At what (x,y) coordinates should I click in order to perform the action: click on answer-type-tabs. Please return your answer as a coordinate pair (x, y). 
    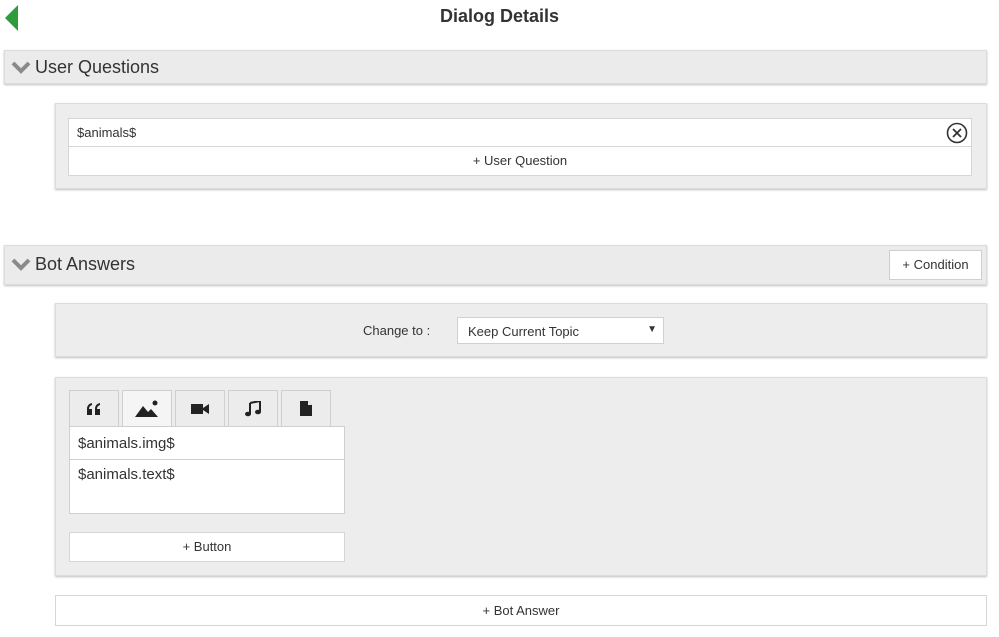
    Looking at the image, I should click on (200, 408).